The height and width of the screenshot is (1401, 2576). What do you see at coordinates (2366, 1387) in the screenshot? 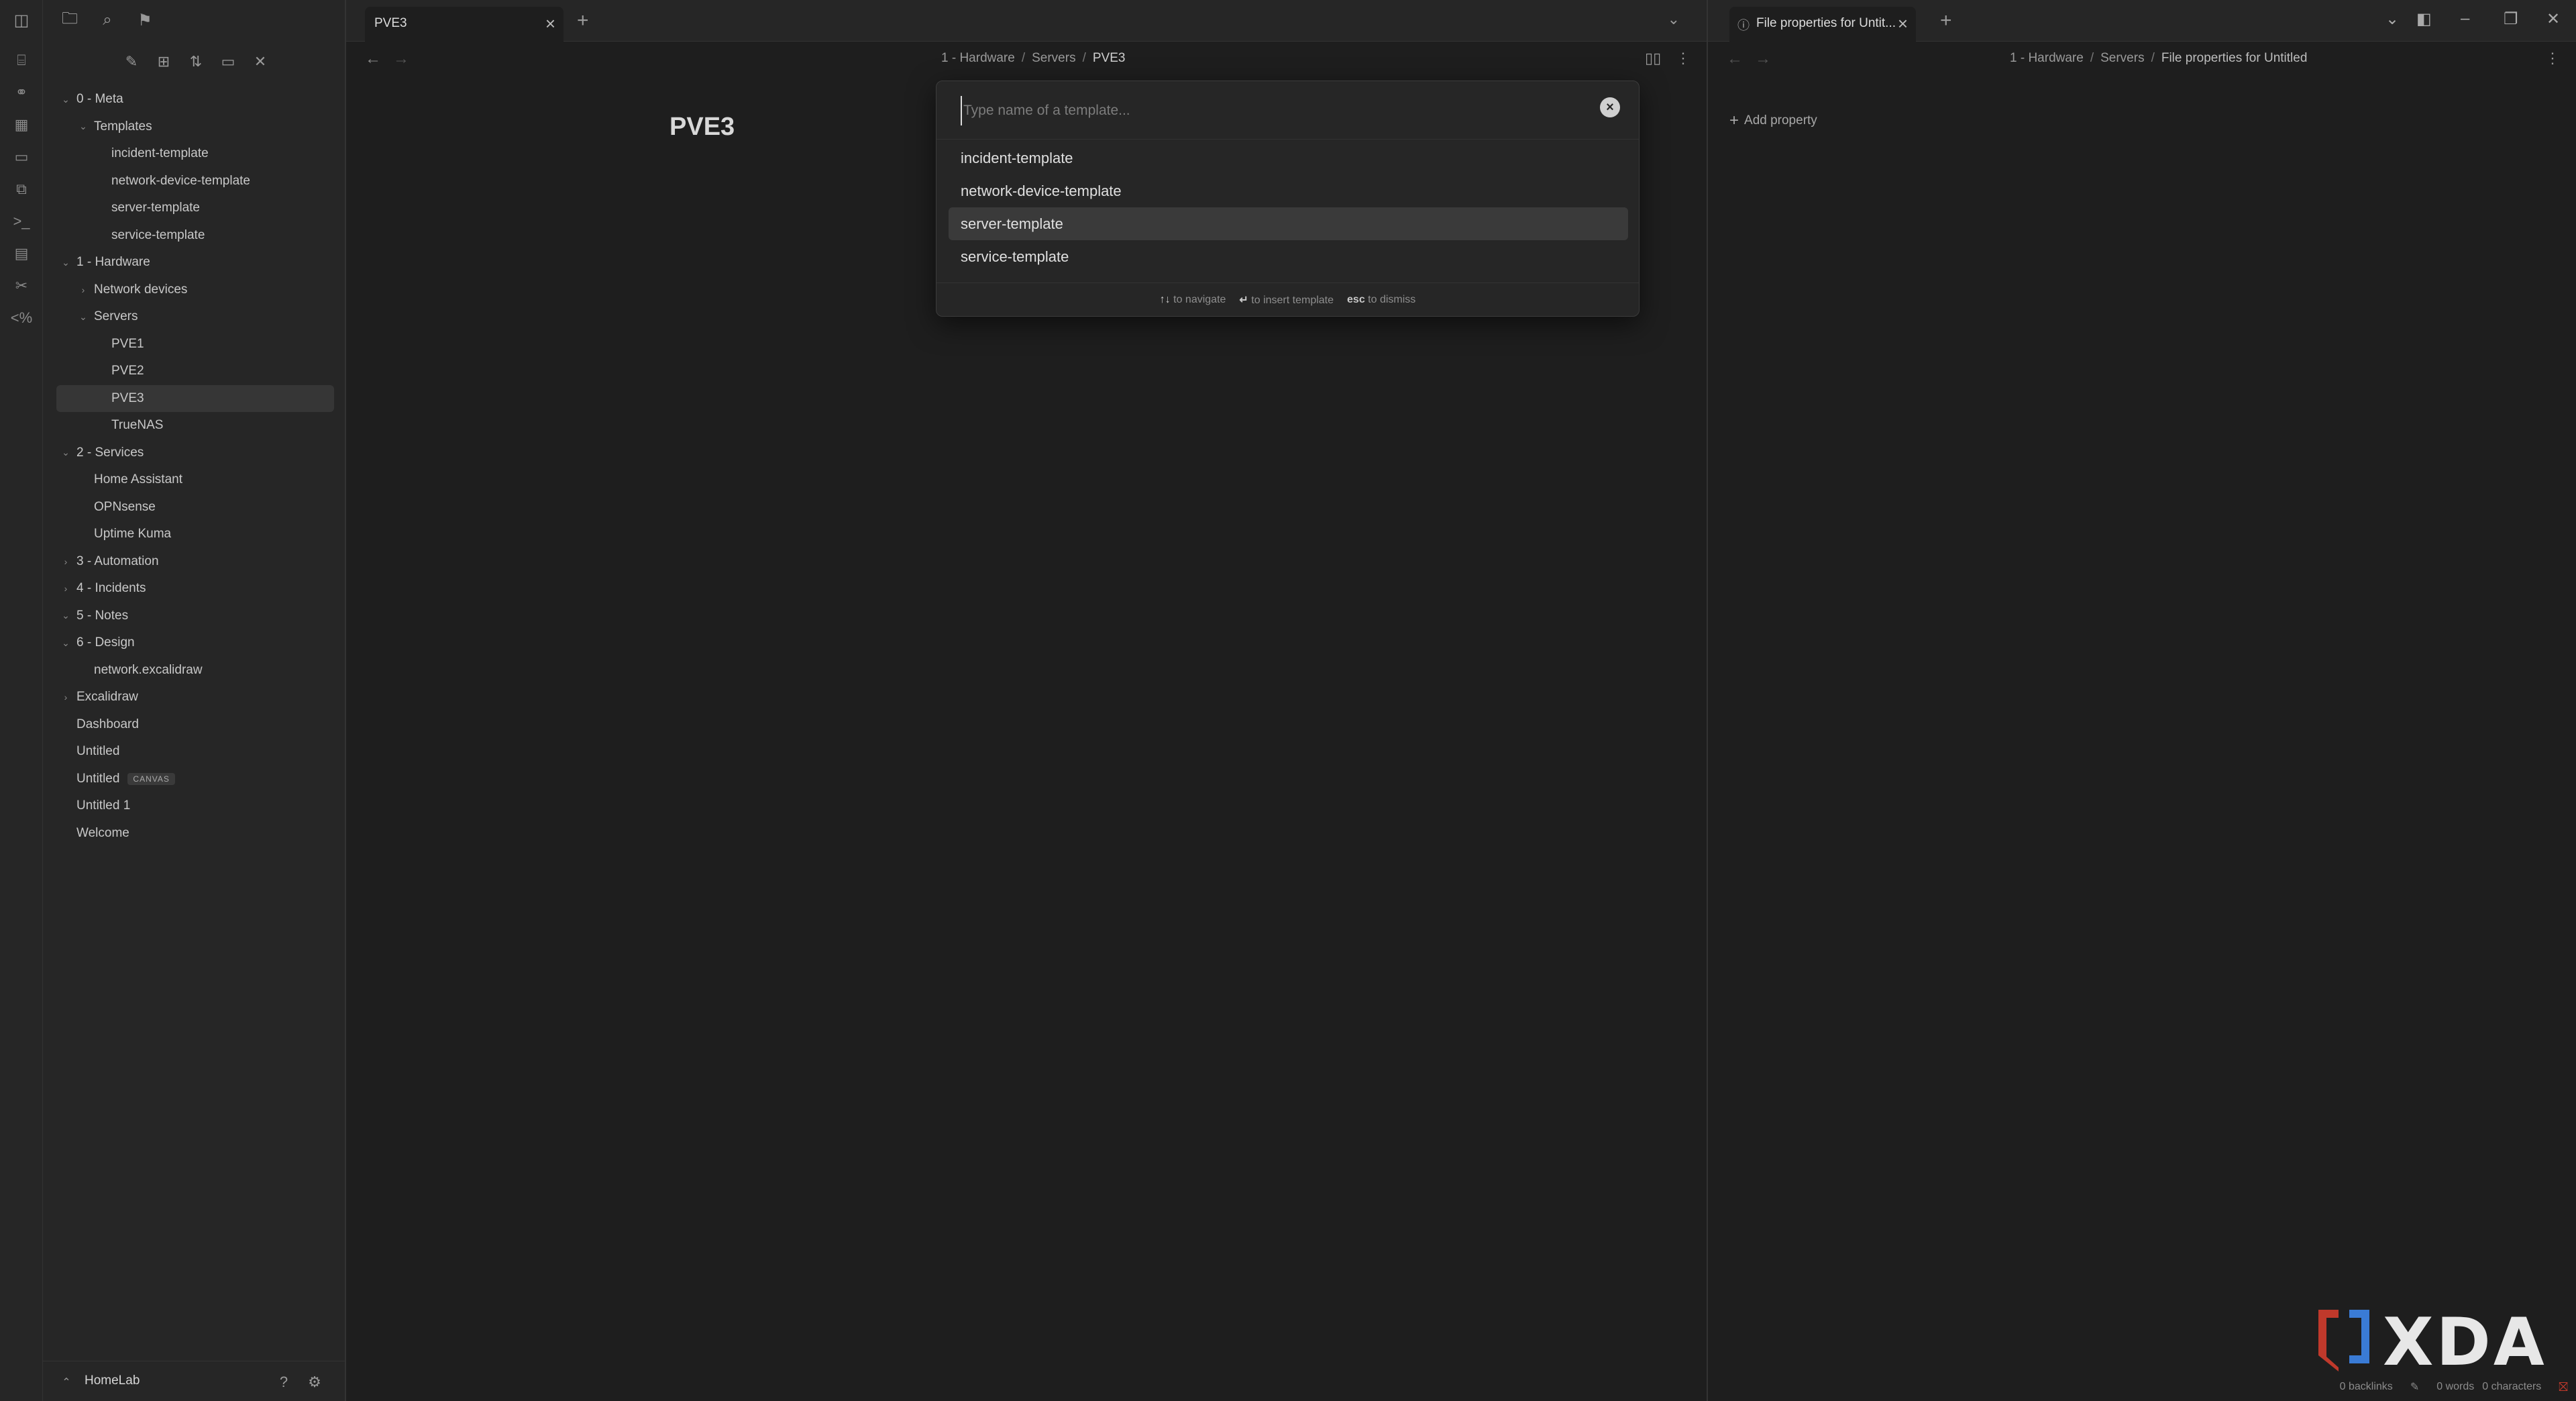
I see `backlinks-count: 0 backlinks` at bounding box center [2366, 1387].